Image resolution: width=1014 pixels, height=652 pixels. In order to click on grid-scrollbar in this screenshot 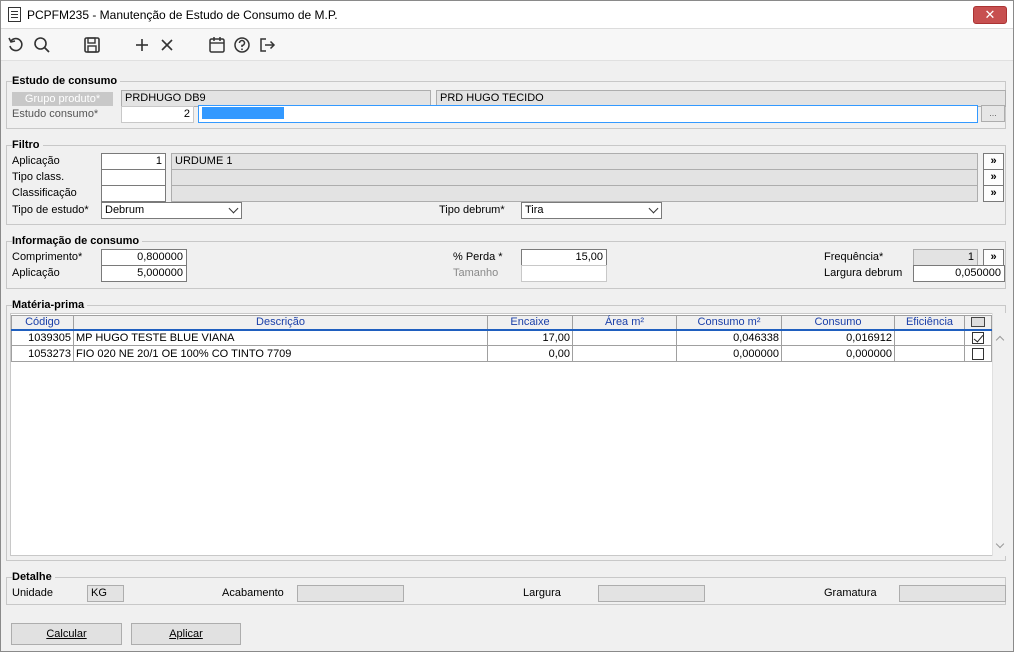, I will do `click(999, 434)`.